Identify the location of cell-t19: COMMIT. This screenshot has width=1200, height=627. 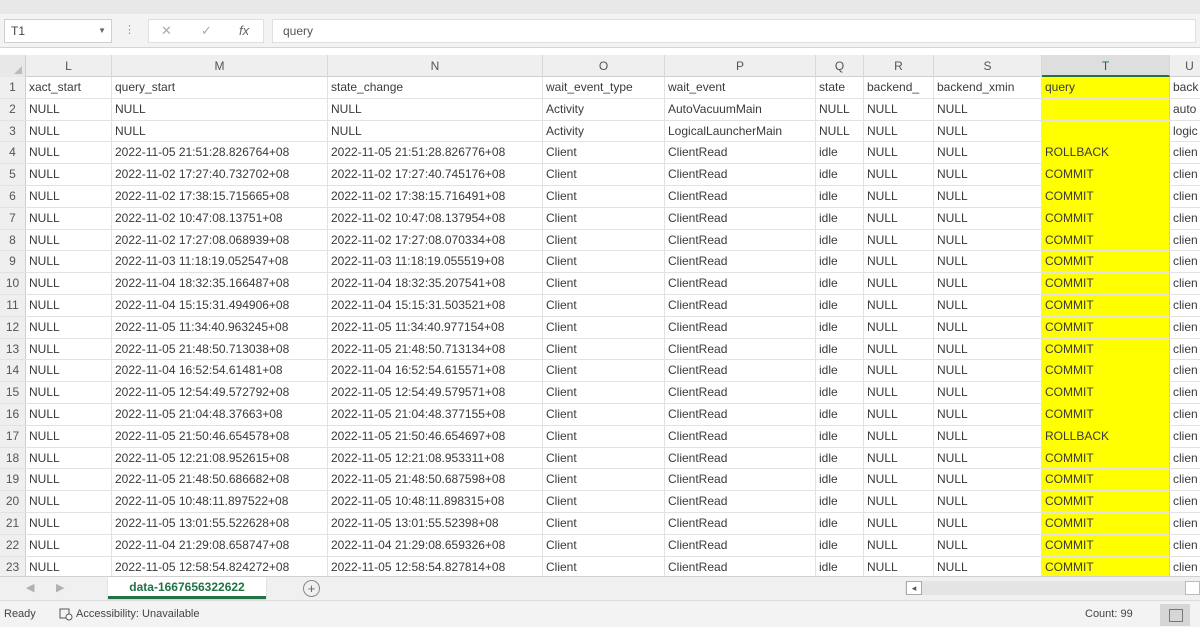
(1106, 480).